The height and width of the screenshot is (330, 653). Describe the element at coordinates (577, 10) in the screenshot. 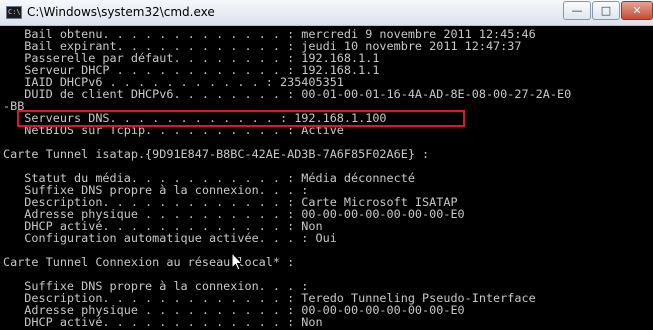

I see `minimize-button: —` at that location.